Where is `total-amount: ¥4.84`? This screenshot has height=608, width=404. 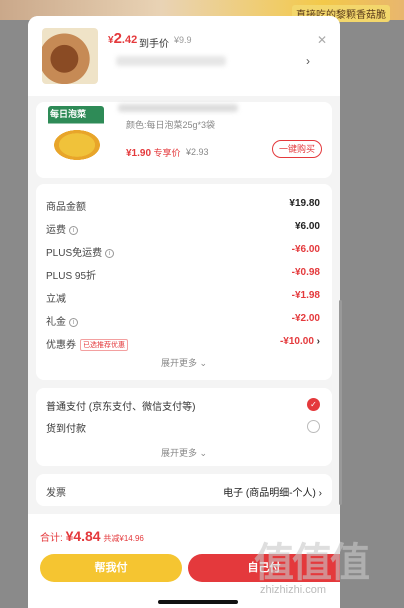 total-amount: ¥4.84 is located at coordinates (83, 536).